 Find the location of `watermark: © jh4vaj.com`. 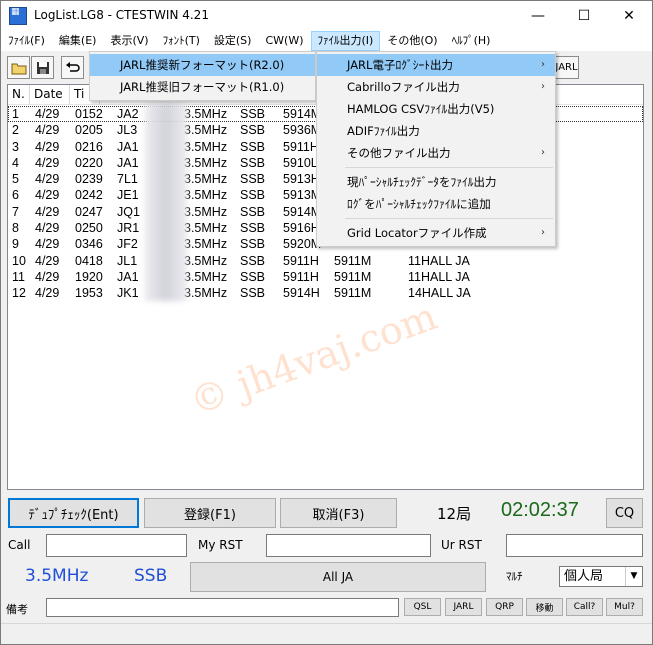

watermark: © jh4vaj.com is located at coordinates (313, 359).